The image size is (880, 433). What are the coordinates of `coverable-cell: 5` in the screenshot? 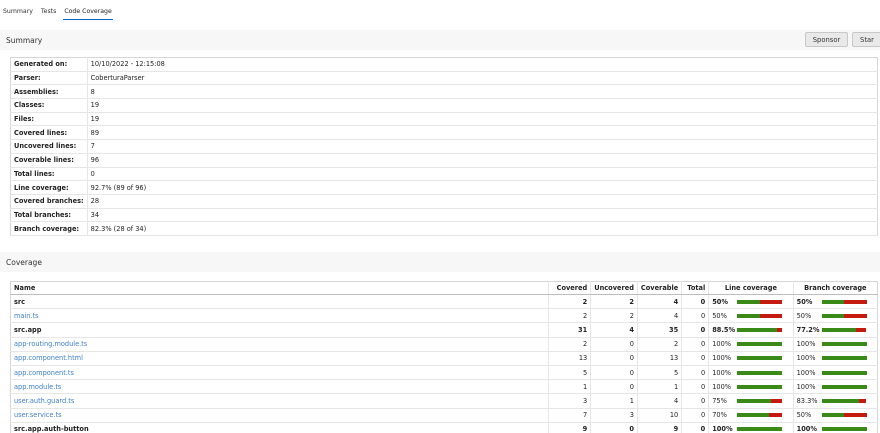 It's located at (659, 373).